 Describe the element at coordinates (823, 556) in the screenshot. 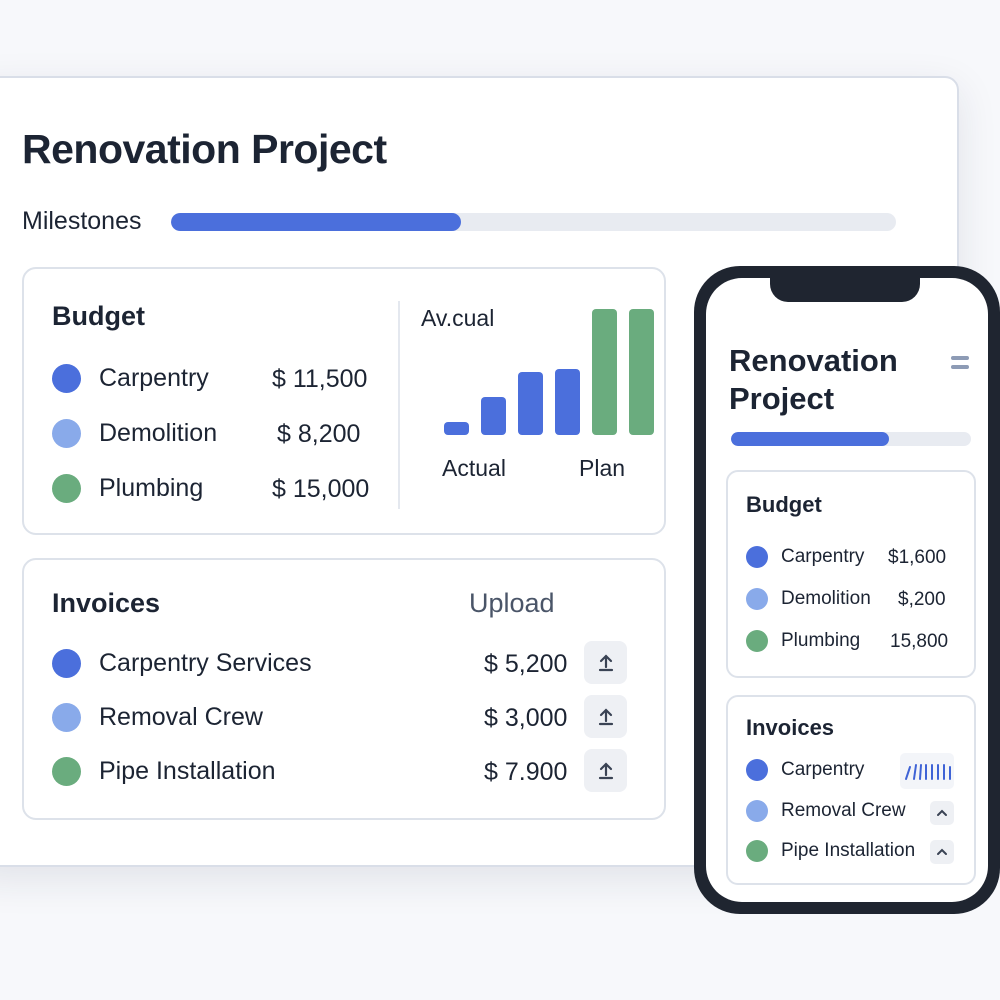

I see `mobile-budget-label: Carpentry` at that location.